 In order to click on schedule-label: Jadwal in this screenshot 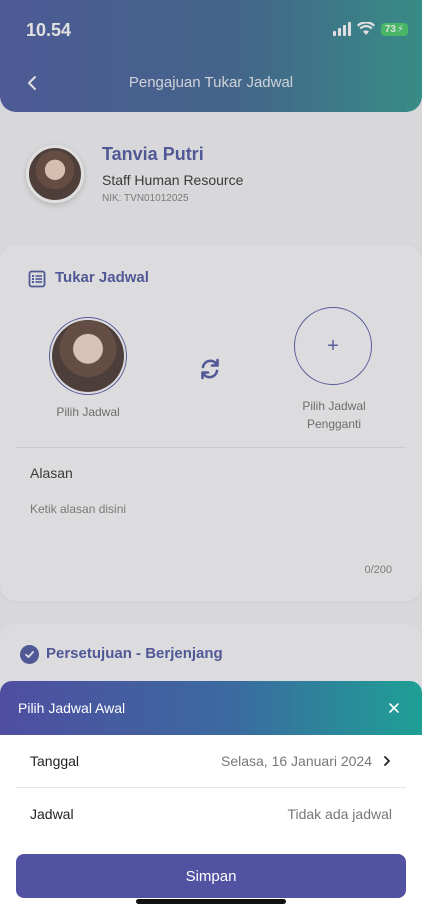, I will do `click(52, 814)`.